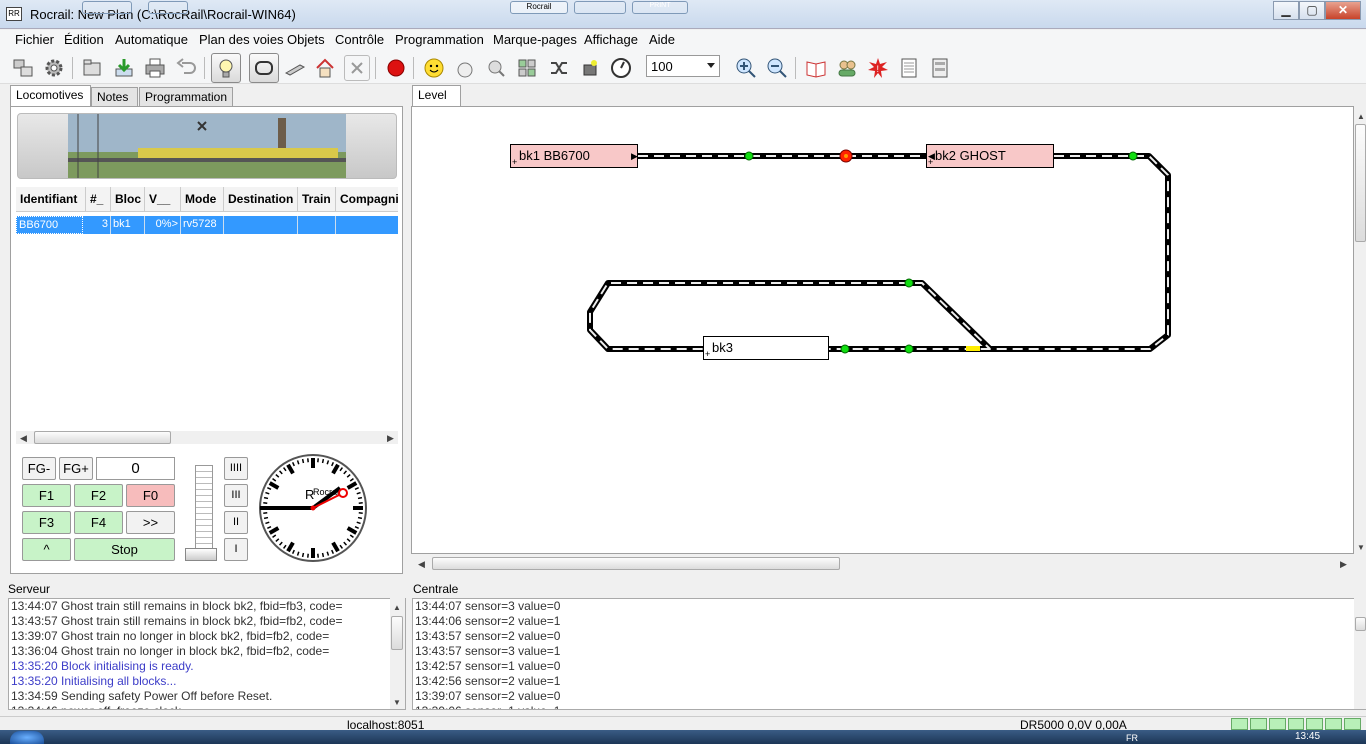 This screenshot has height=744, width=1366. What do you see at coordinates (84, 39) in the screenshot?
I see `menu-edition: Édition` at bounding box center [84, 39].